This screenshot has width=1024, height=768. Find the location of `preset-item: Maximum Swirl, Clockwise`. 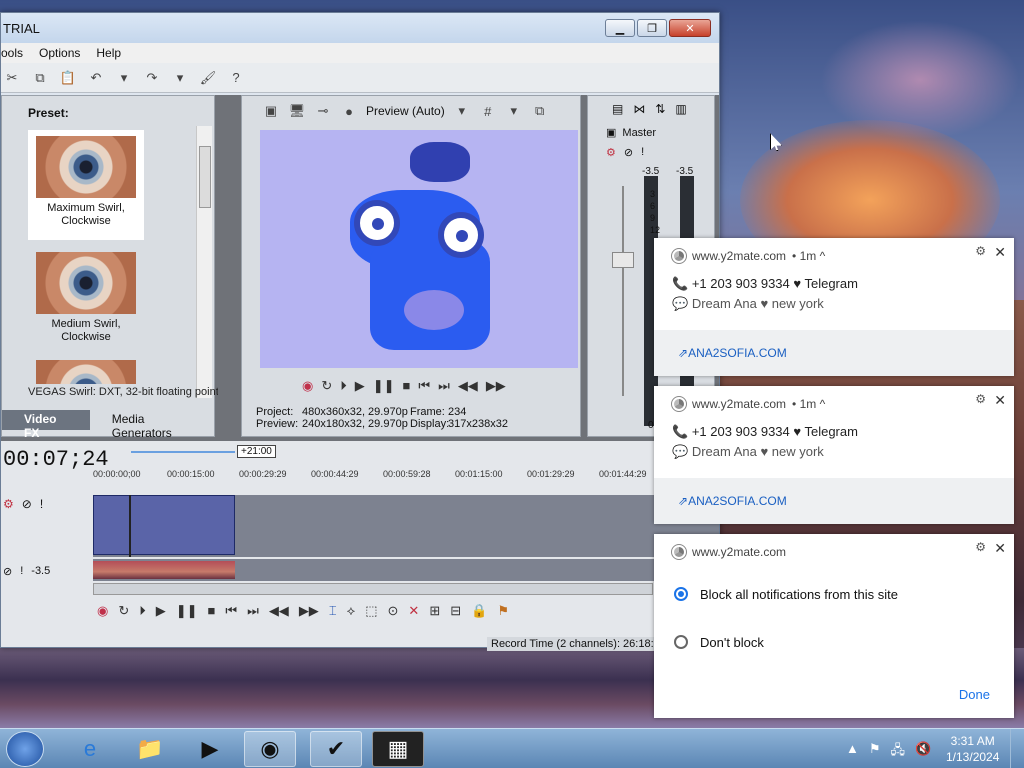

preset-item: Maximum Swirl, Clockwise is located at coordinates (86, 185).